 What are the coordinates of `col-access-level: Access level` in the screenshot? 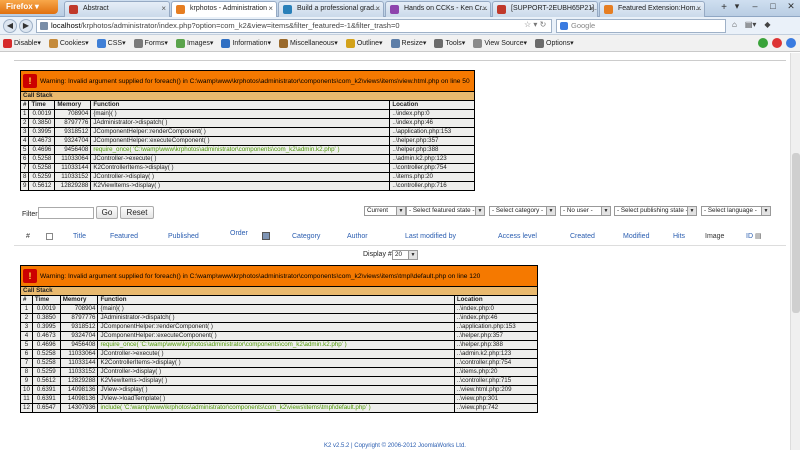 It's located at (517, 236).